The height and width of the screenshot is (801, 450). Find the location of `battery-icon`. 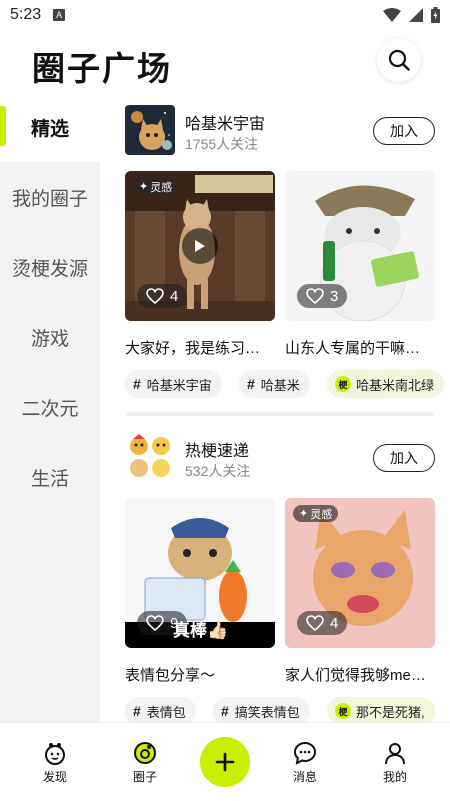

battery-icon is located at coordinates (435, 15).